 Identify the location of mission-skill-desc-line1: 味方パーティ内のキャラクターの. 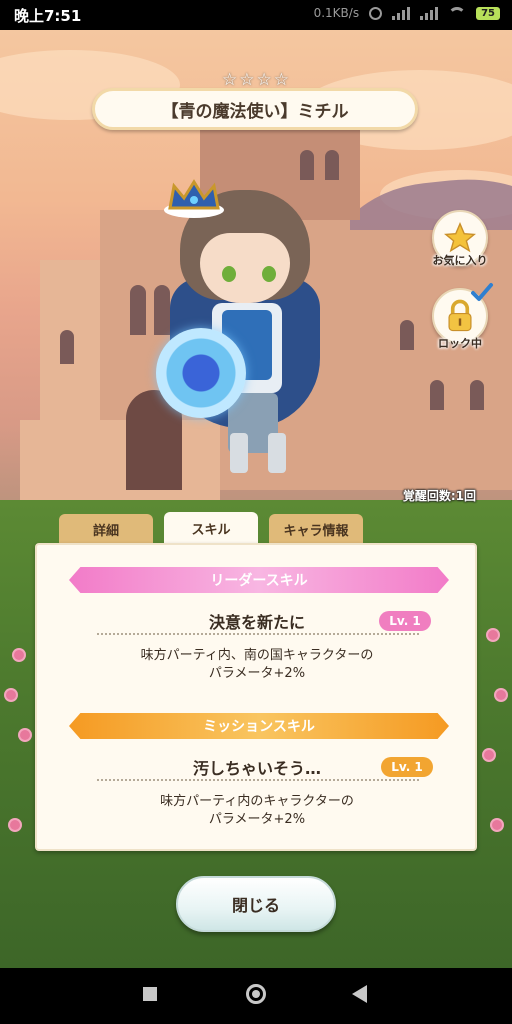
(257, 801).